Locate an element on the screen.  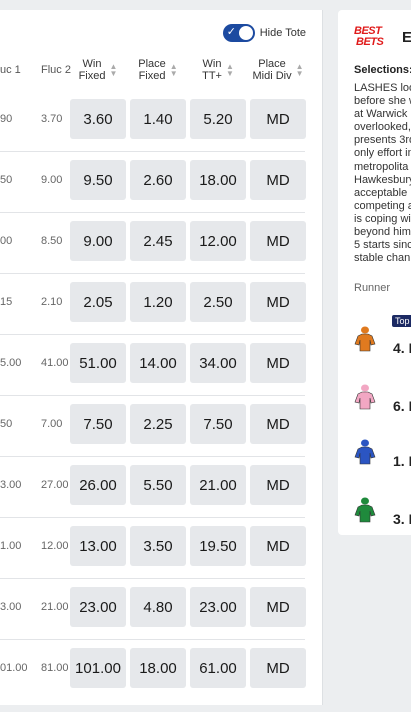
win-tt-button: 34.00 is located at coordinates (218, 363).